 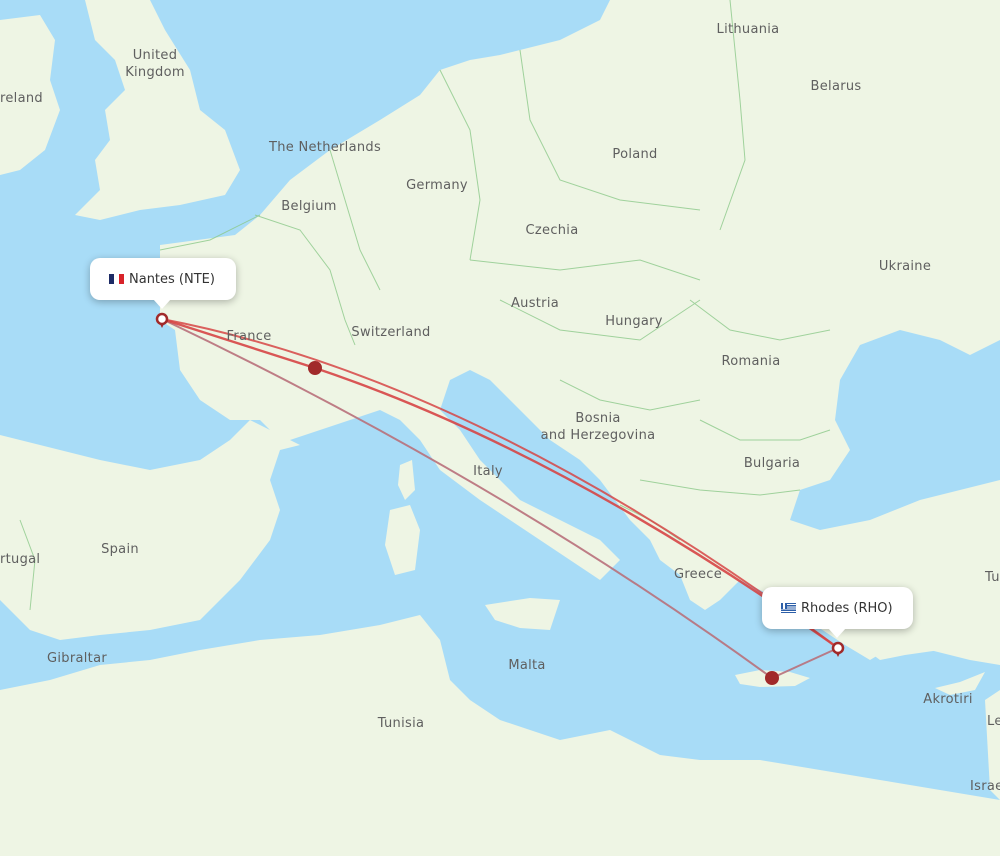 What do you see at coordinates (526, 665) in the screenshot?
I see `label-malta: Malta` at bounding box center [526, 665].